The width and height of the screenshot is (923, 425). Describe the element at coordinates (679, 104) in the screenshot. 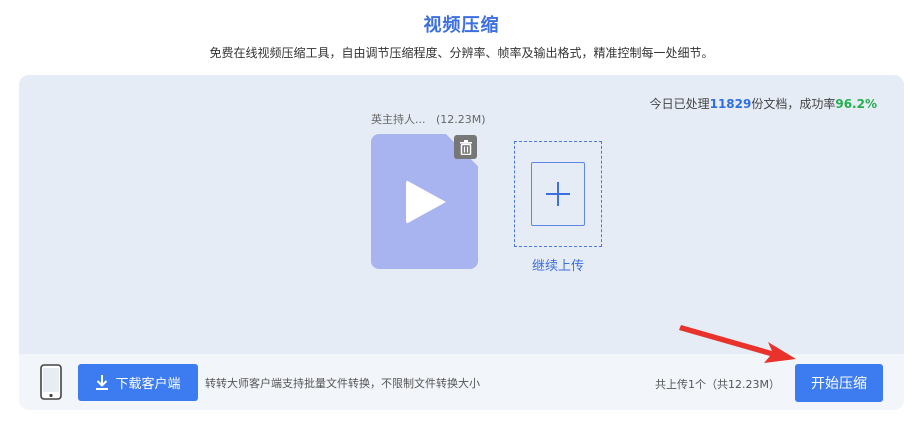

I see `stats-prefix: 今日已处理` at that location.